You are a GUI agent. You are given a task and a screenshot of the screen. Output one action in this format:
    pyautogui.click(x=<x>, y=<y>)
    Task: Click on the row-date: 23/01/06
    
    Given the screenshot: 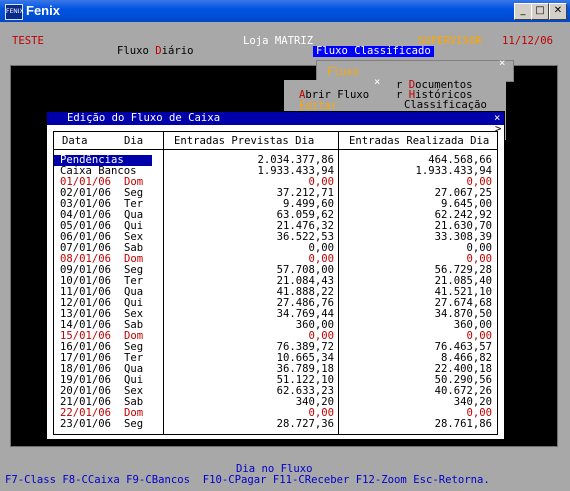 What is the action you would take?
    pyautogui.click(x=86, y=424)
    